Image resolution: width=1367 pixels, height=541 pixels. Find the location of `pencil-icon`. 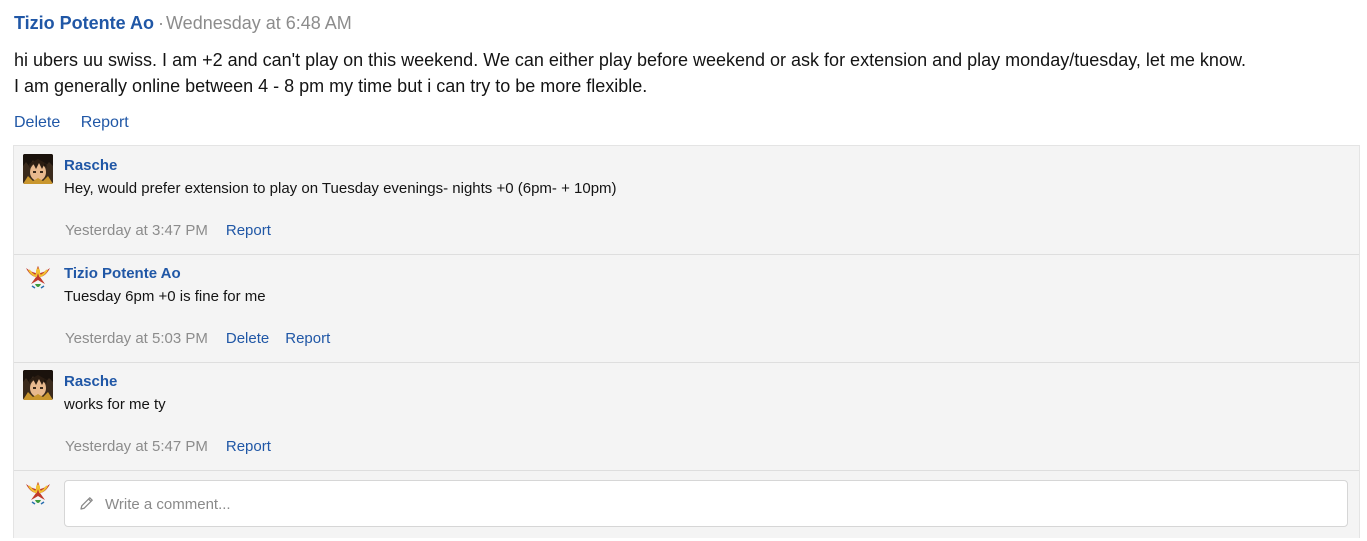

pencil-icon is located at coordinates (87, 505).